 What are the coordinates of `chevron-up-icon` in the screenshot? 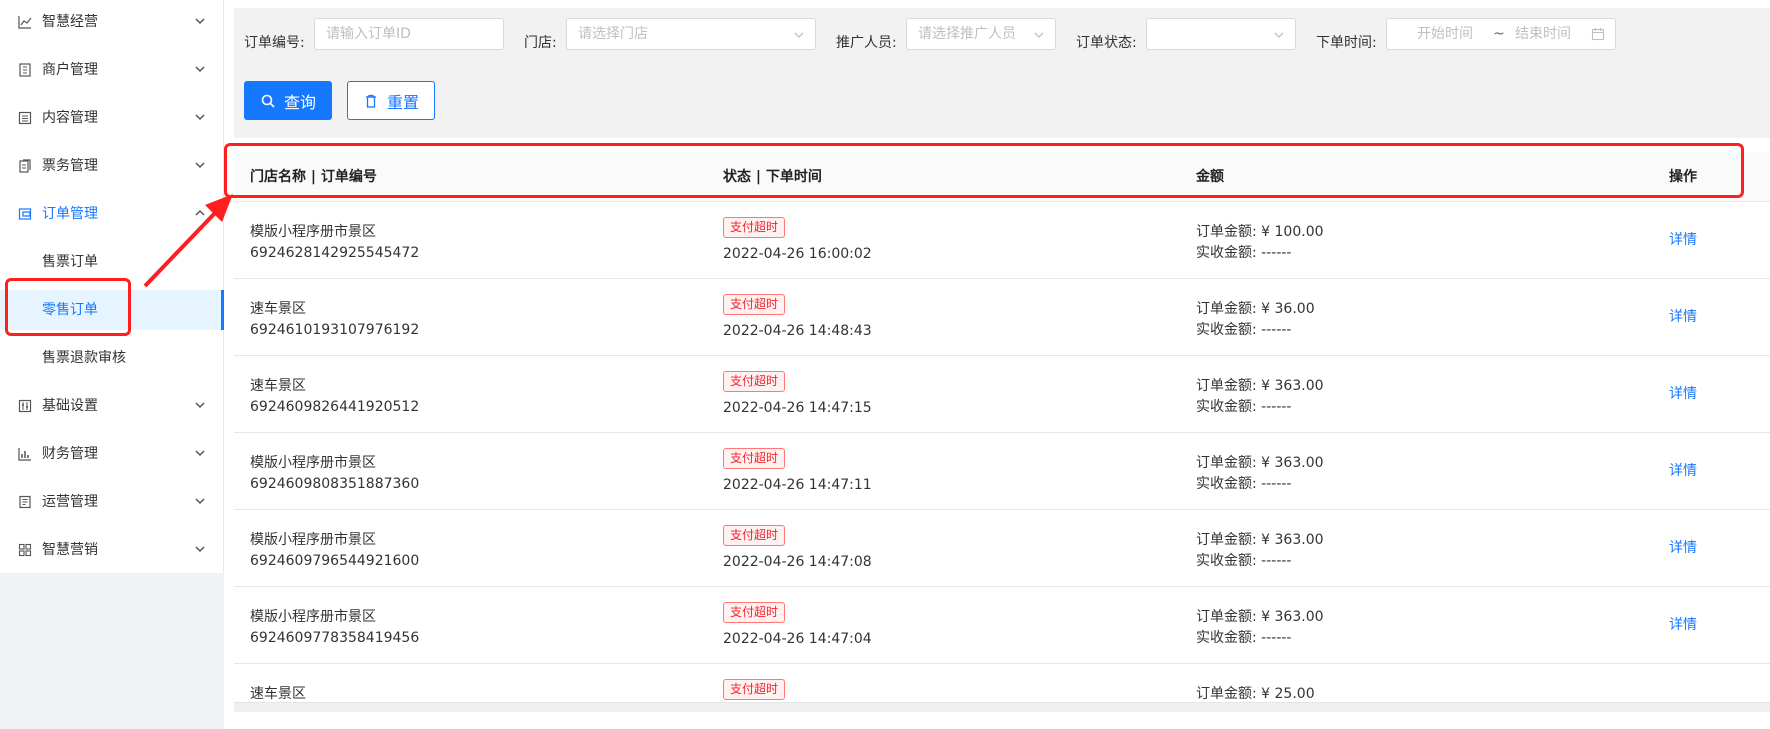 It's located at (200, 212).